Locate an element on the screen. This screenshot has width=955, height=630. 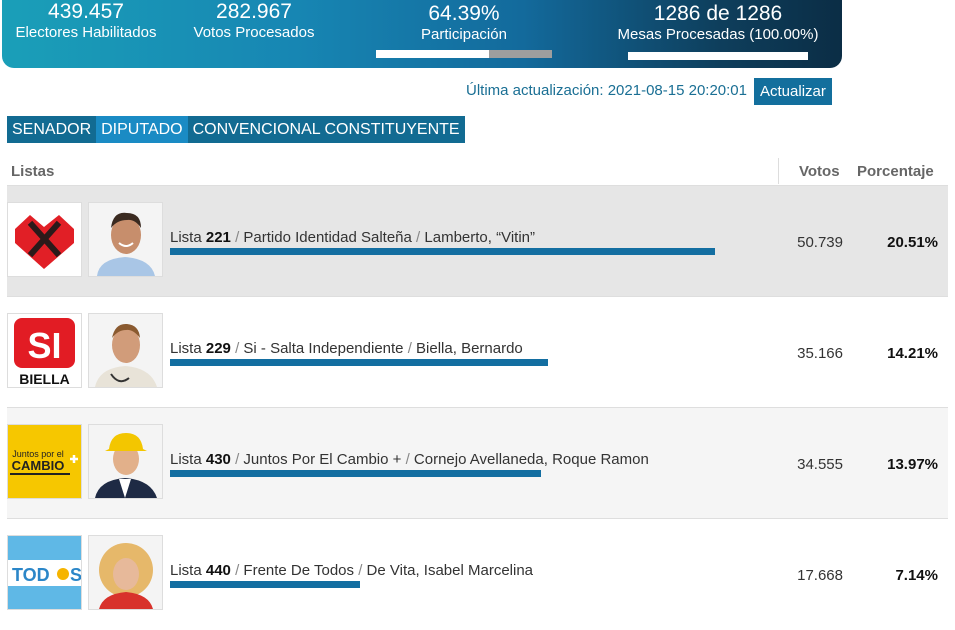
stat-participacion: 64.39% Participación is located at coordinates (464, 30).